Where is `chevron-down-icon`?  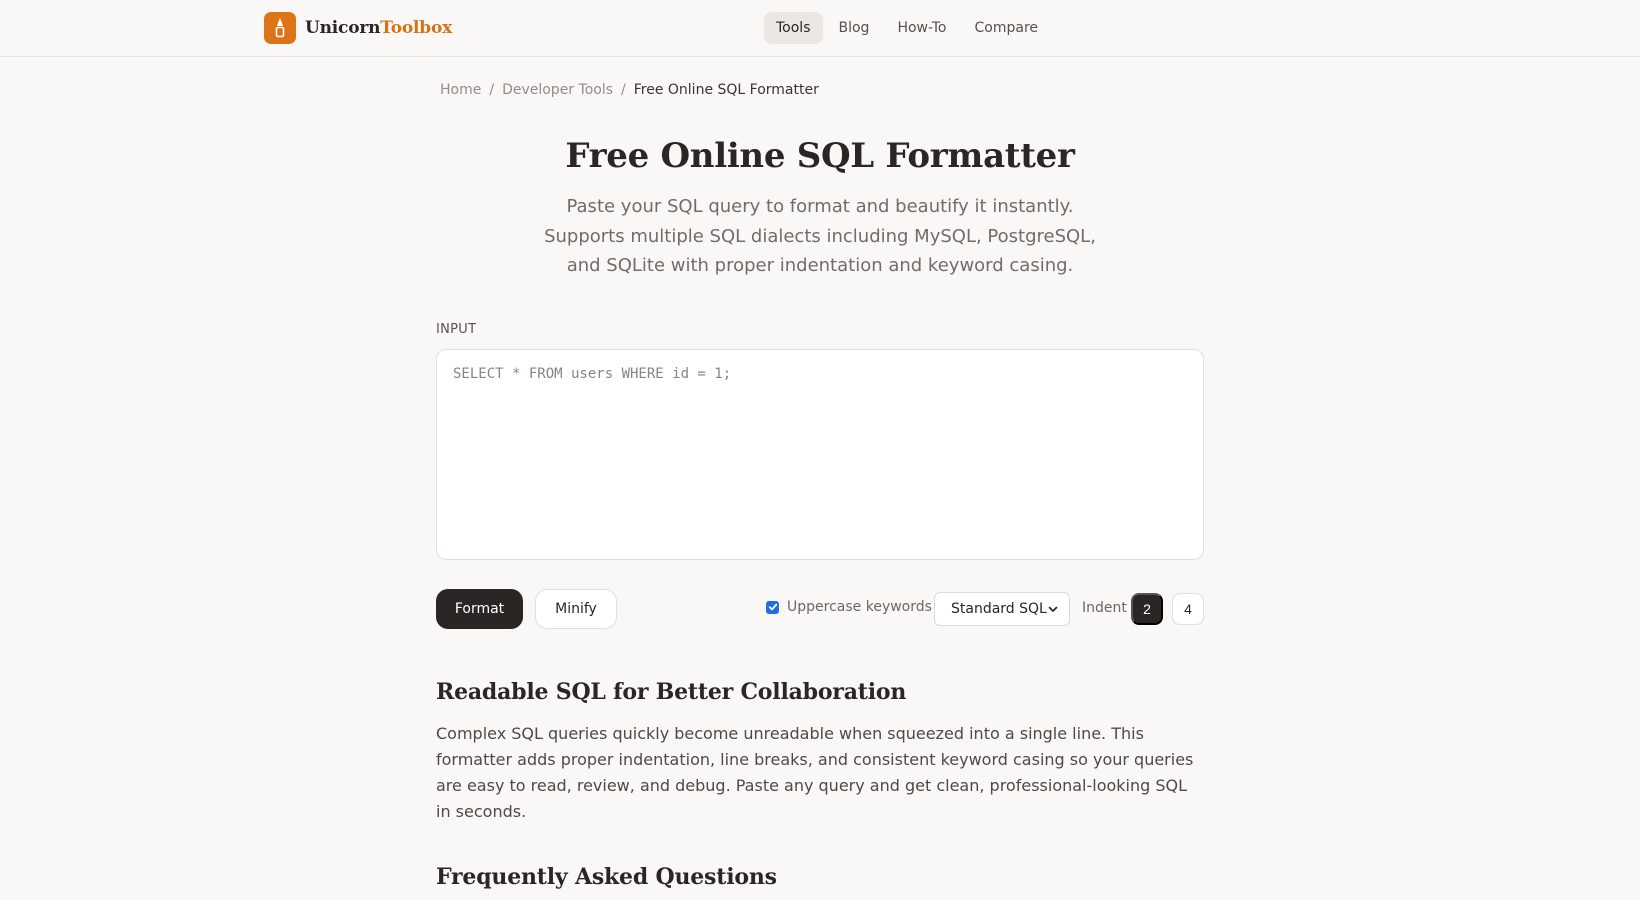 chevron-down-icon is located at coordinates (1053, 609).